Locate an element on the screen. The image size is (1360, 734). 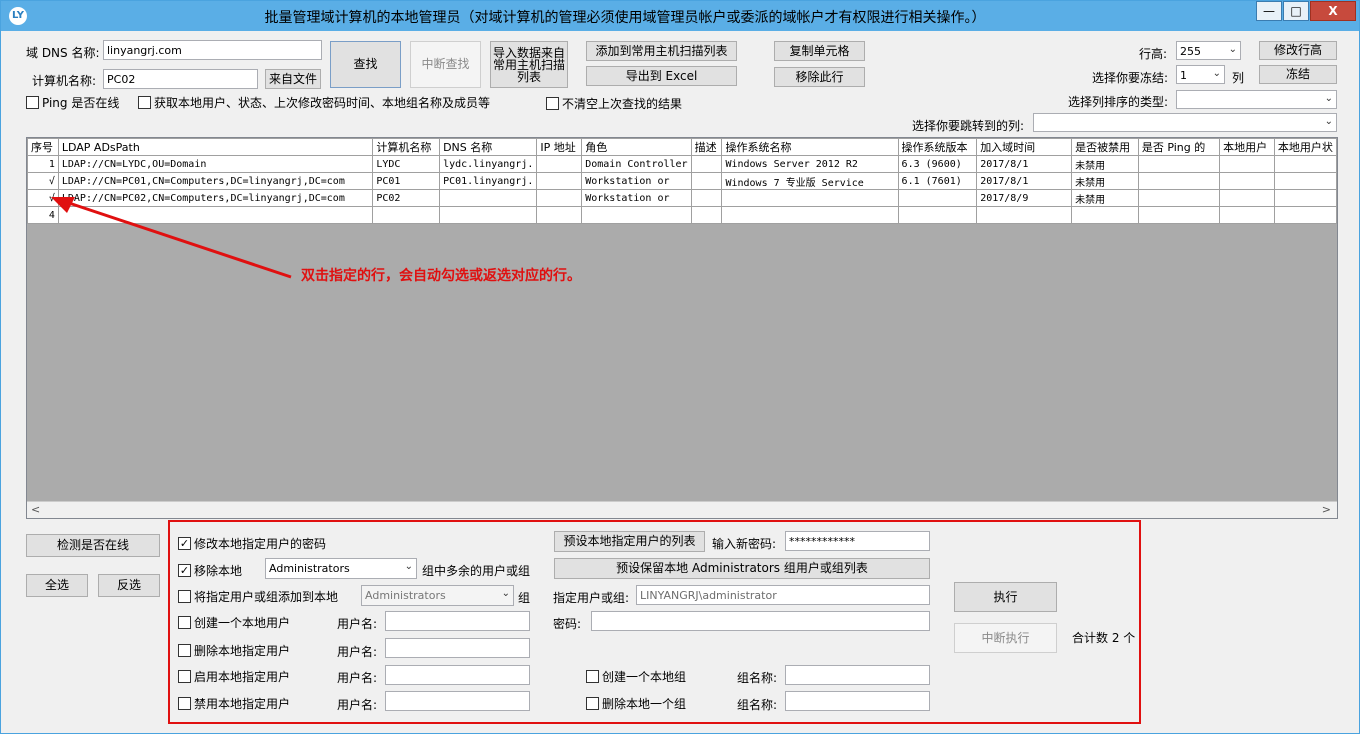
column-header: 角色 is located at coordinates (636, 147).